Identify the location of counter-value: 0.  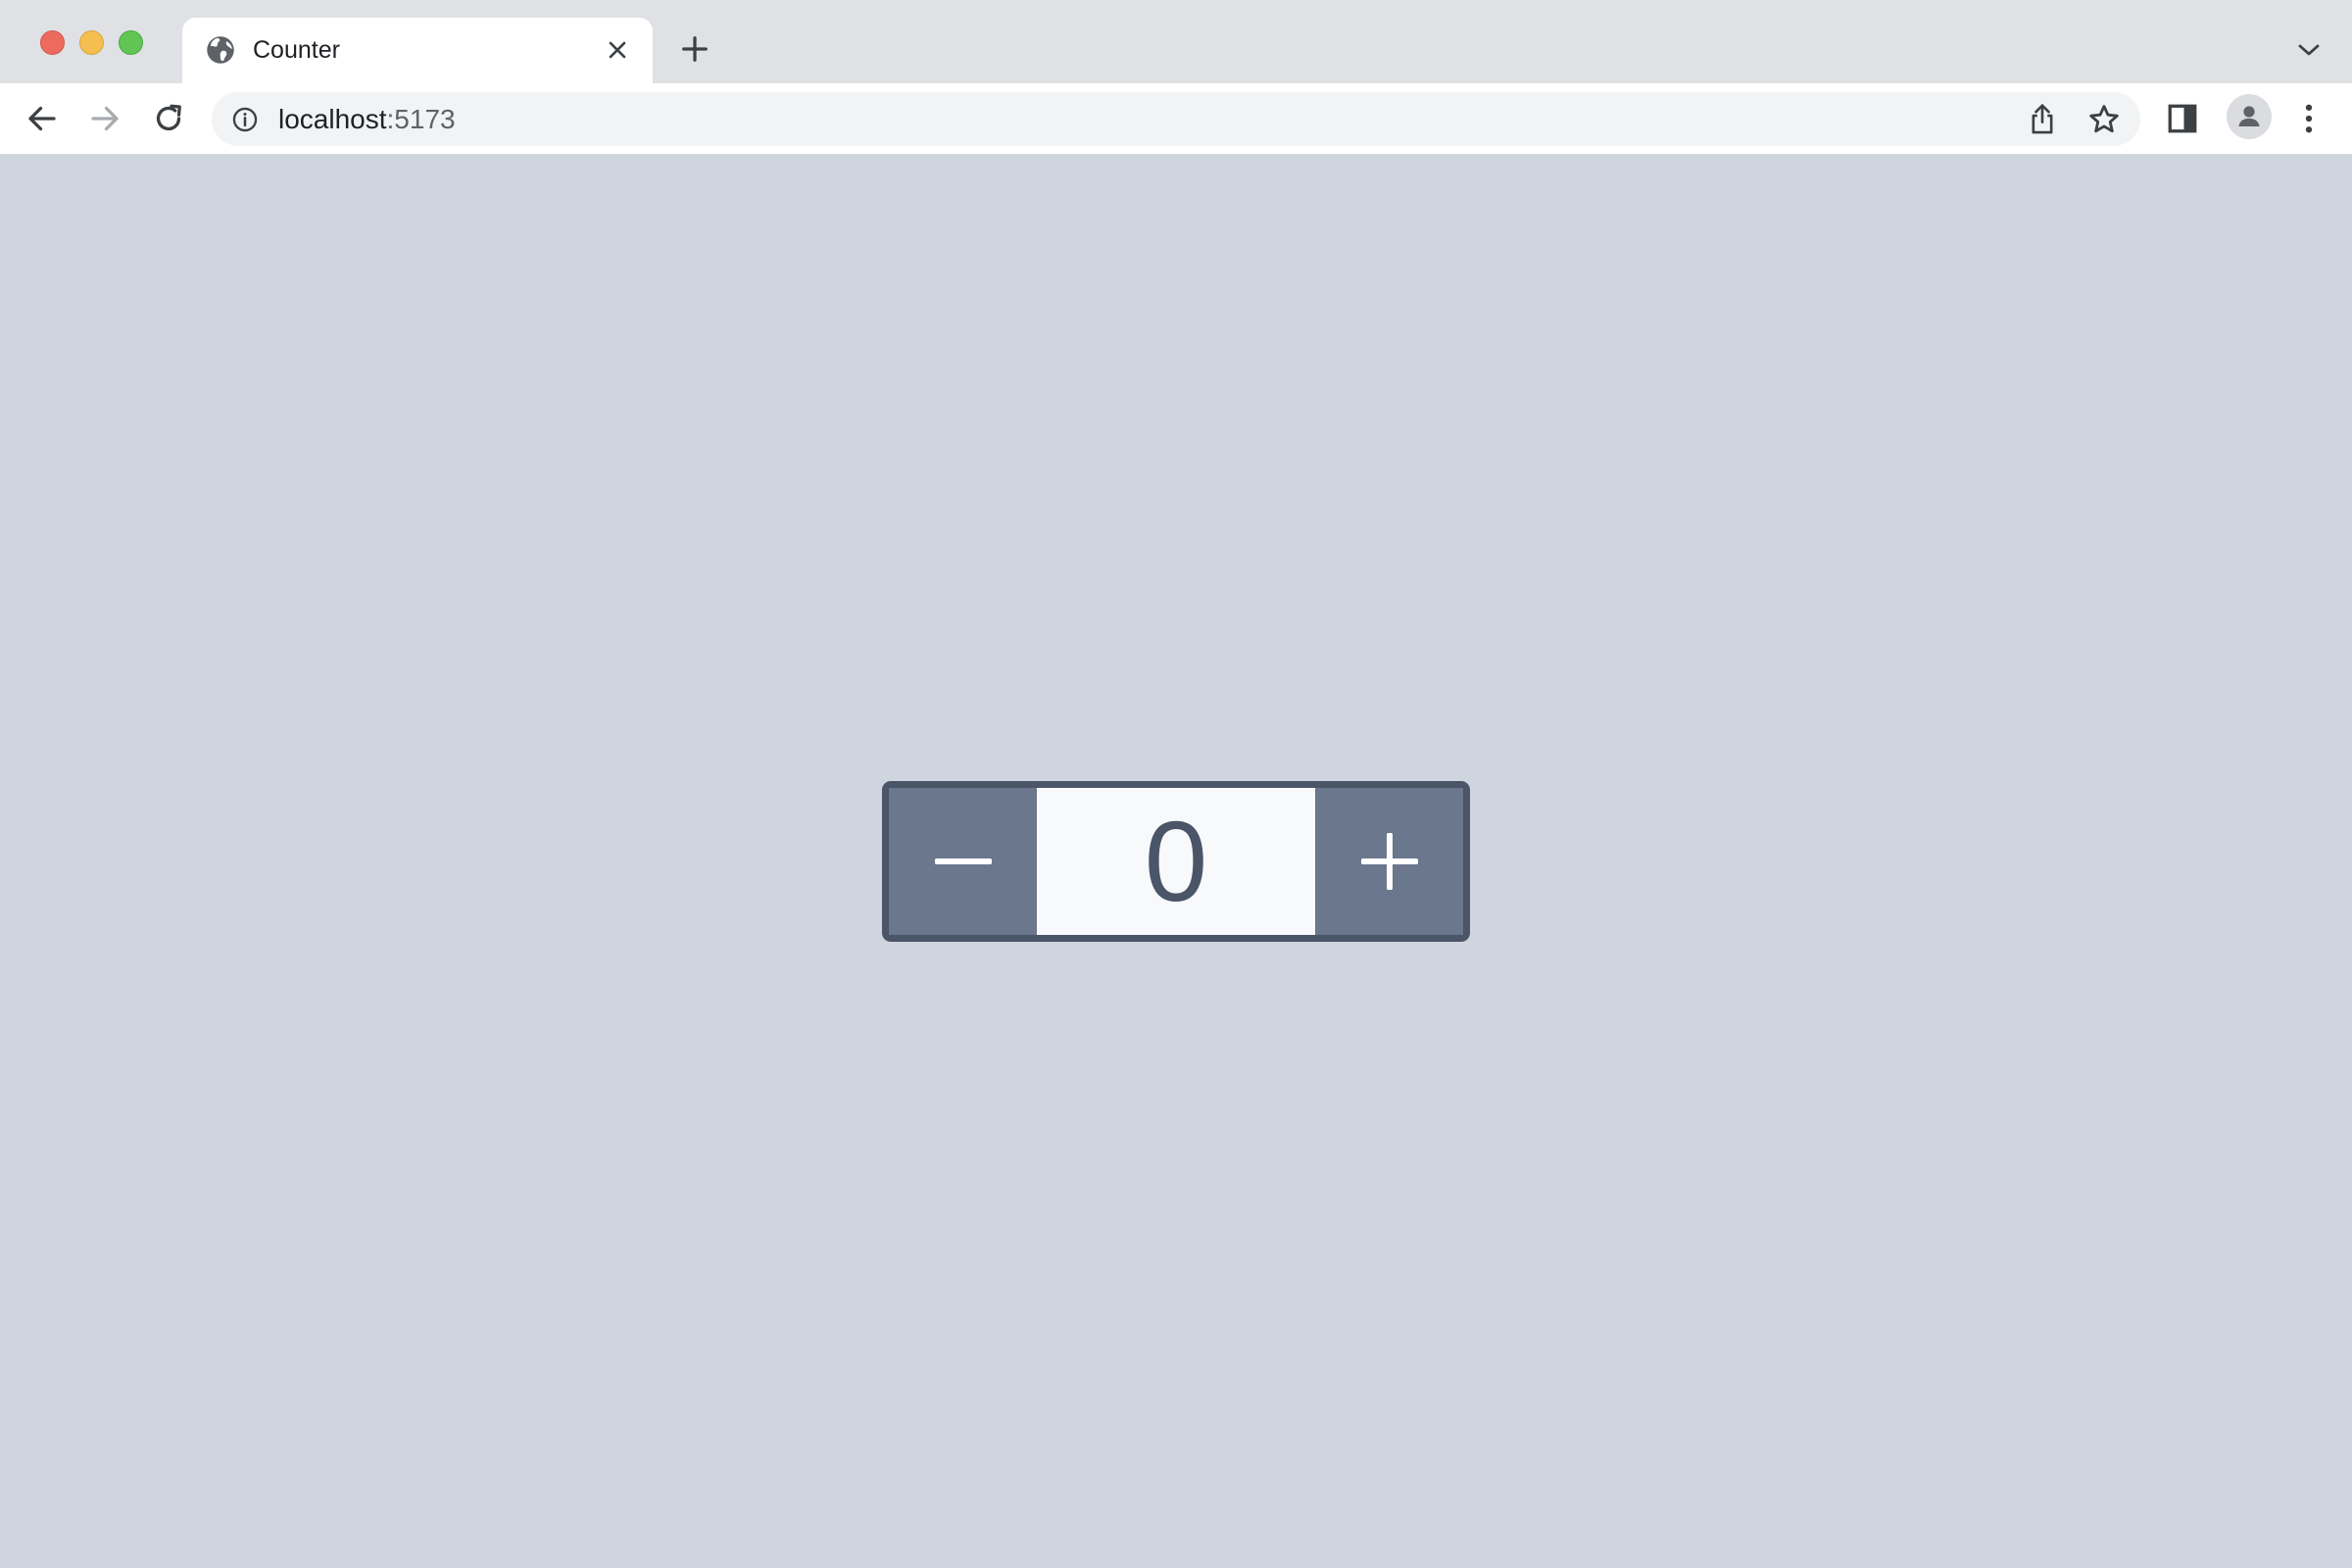
(1176, 861).